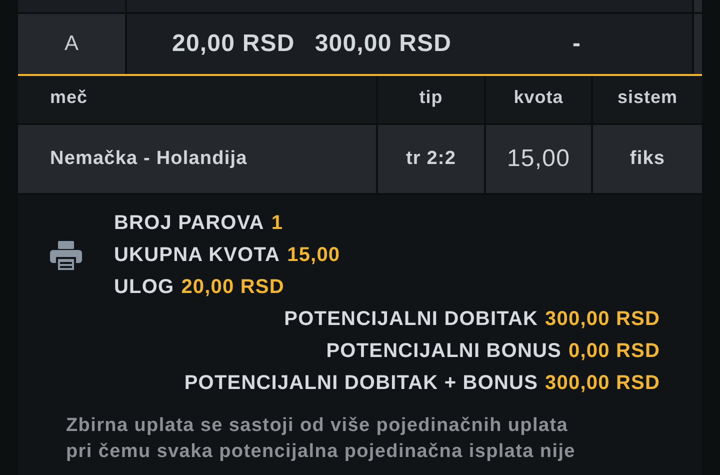  Describe the element at coordinates (197, 159) in the screenshot. I see `table-cell: Nemačka - Holandija` at that location.